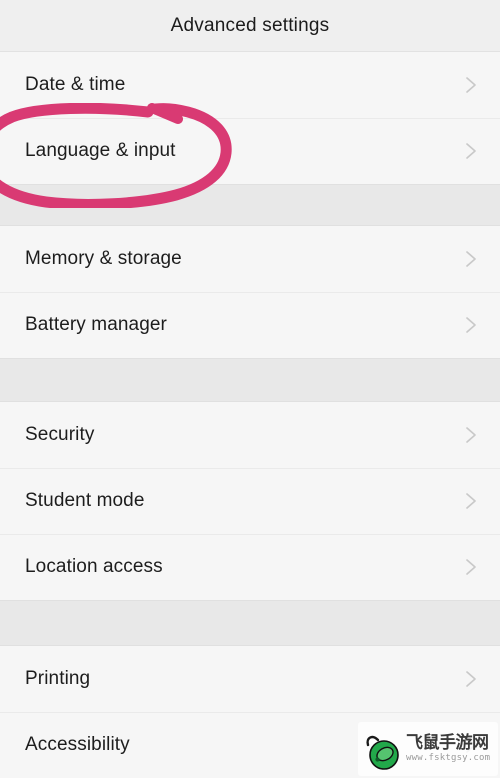 This screenshot has height=778, width=500. What do you see at coordinates (250, 745) in the screenshot?
I see `settings-row-accessibility: Accessibility` at bounding box center [250, 745].